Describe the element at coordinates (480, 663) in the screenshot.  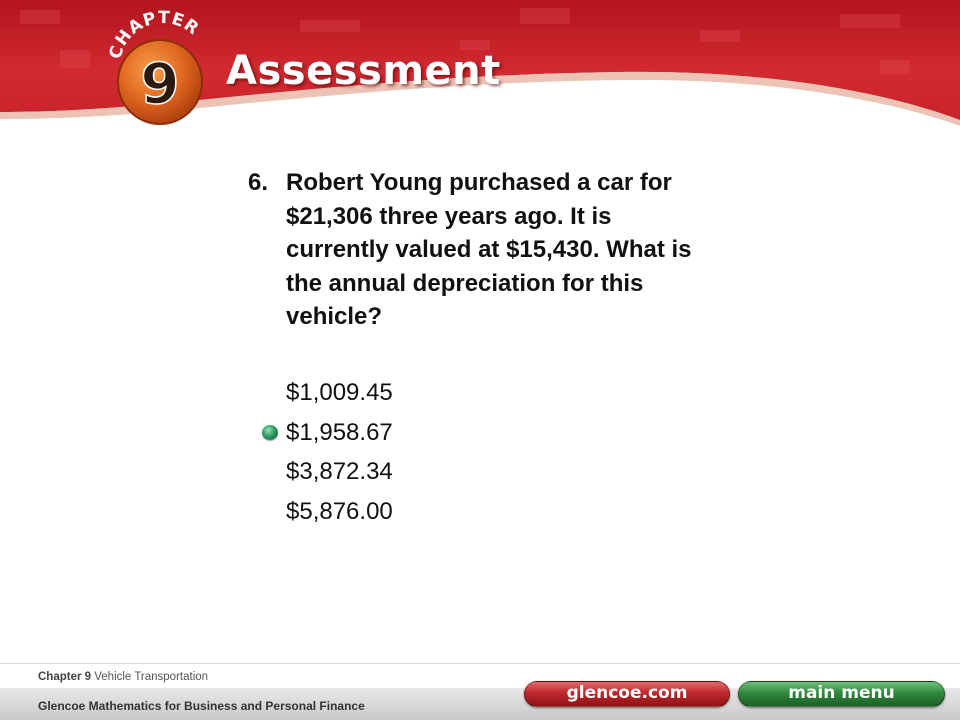
I see `footer-divider` at that location.